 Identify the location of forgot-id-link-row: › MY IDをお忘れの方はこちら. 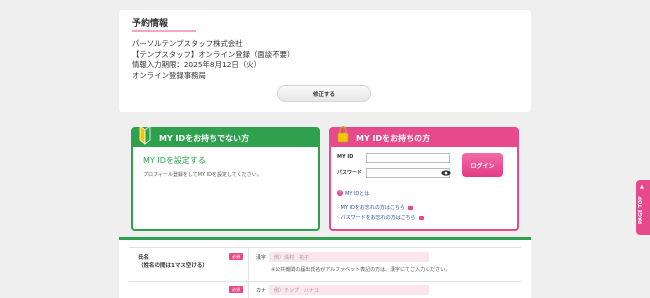
(375, 207).